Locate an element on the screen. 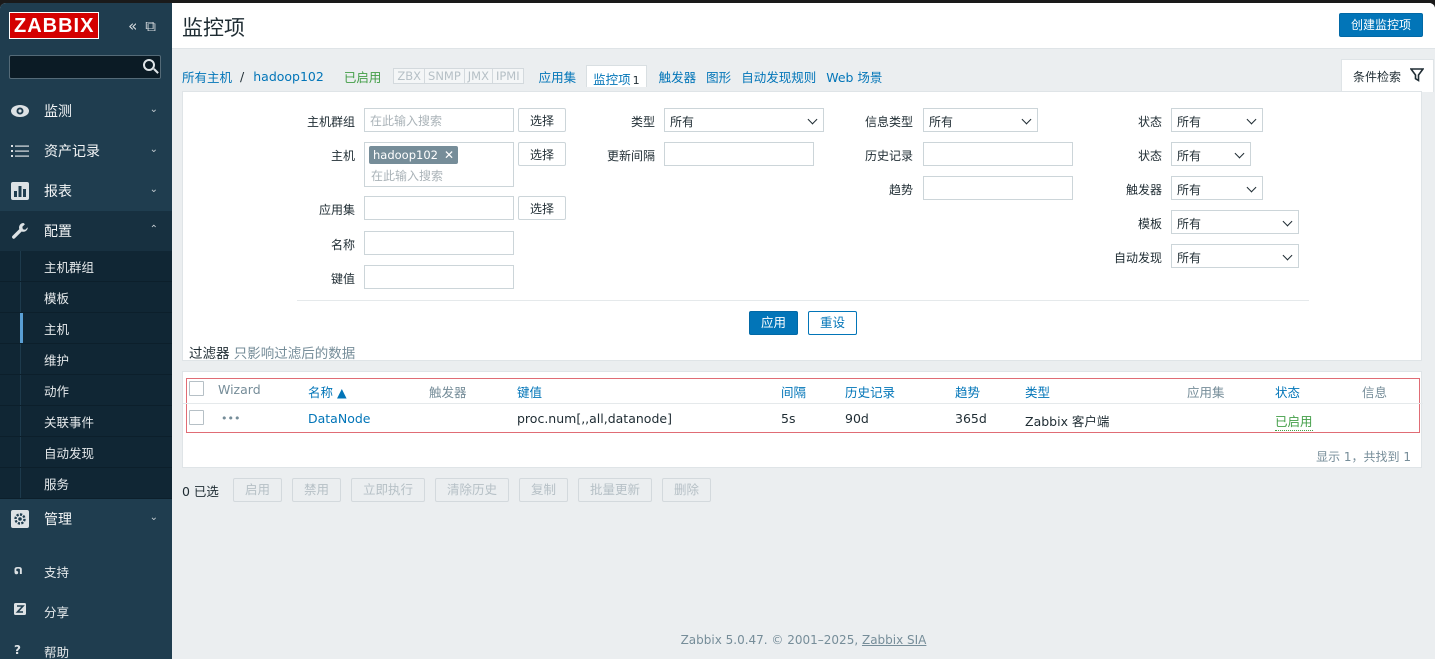  submenu-item-templates: 模板 is located at coordinates (86, 297).